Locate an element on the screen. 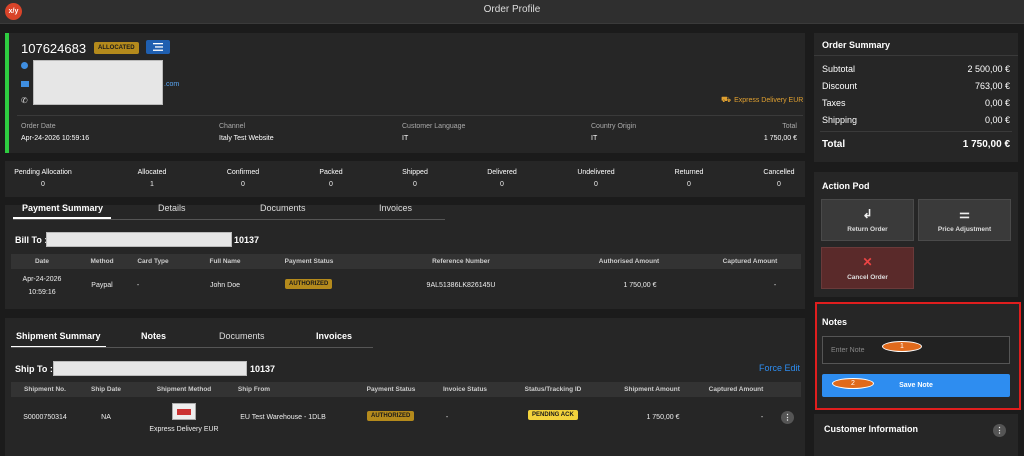  info-label-language: Customer Language is located at coordinates (434, 126).